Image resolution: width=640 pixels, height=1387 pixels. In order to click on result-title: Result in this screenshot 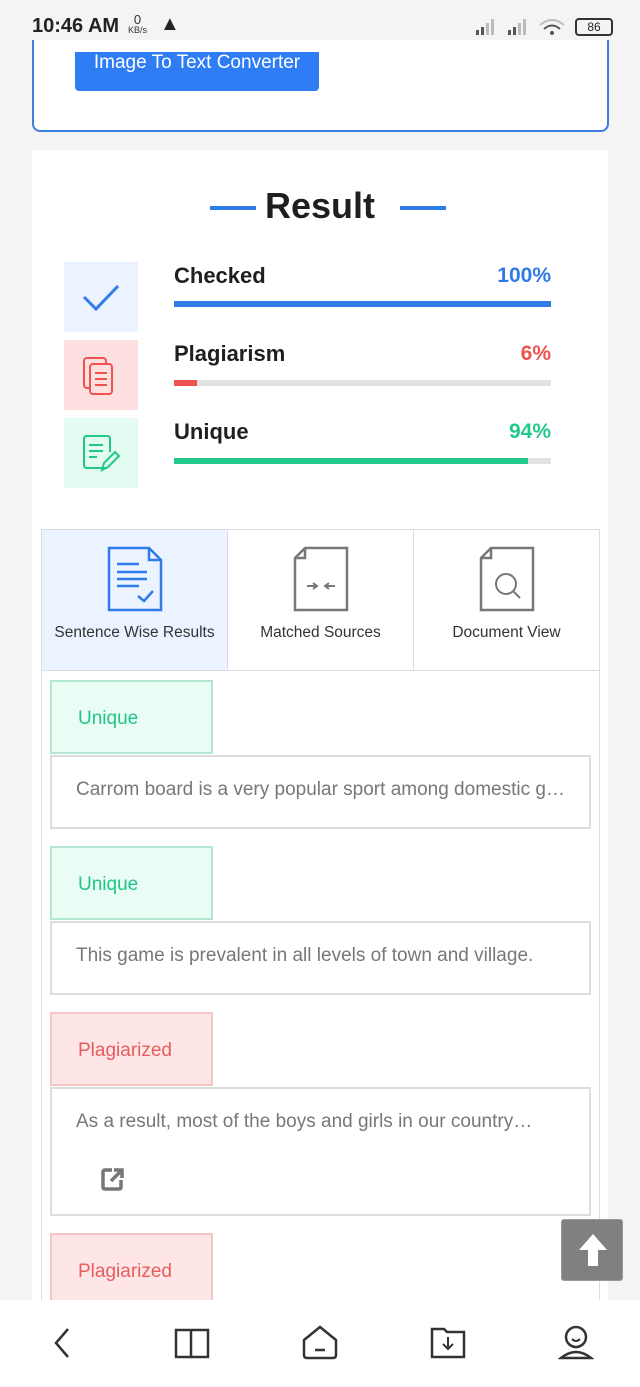, I will do `click(320, 205)`.